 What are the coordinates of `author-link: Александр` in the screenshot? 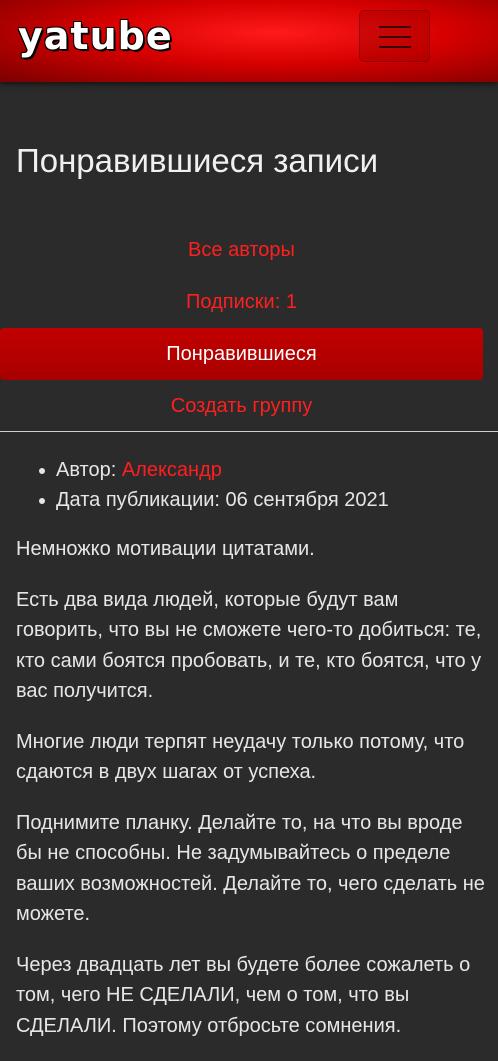 It's located at (172, 470).